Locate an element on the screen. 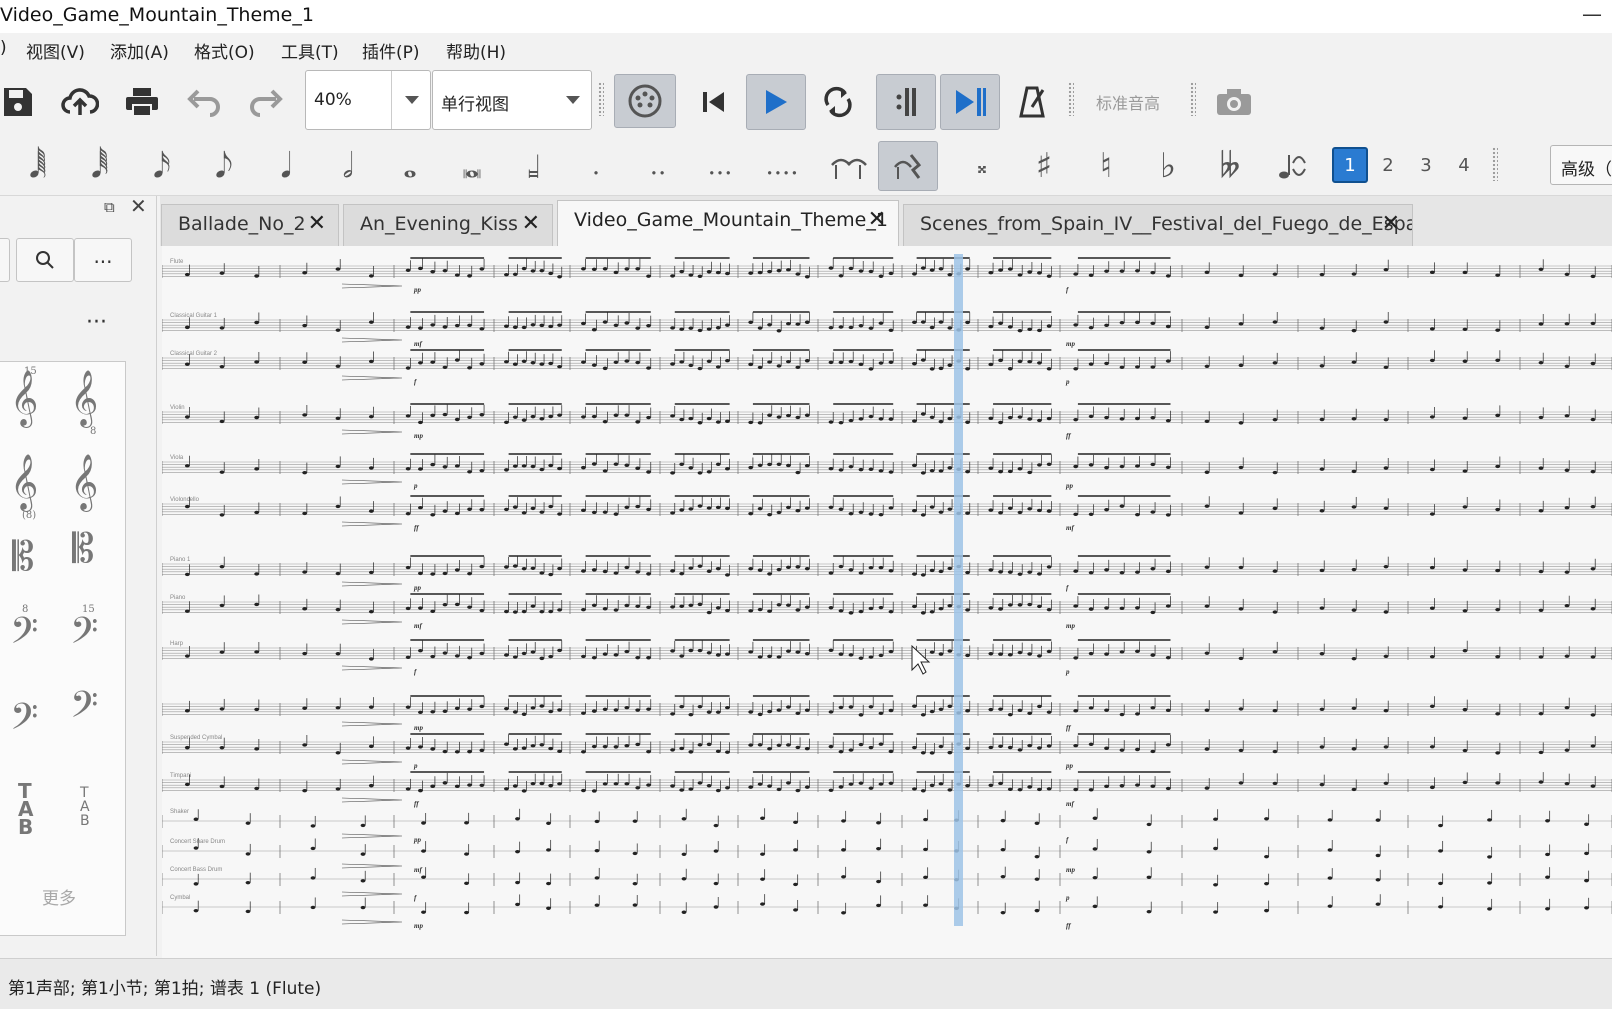  bass-clef: 𝄢 is located at coordinates (24, 721).